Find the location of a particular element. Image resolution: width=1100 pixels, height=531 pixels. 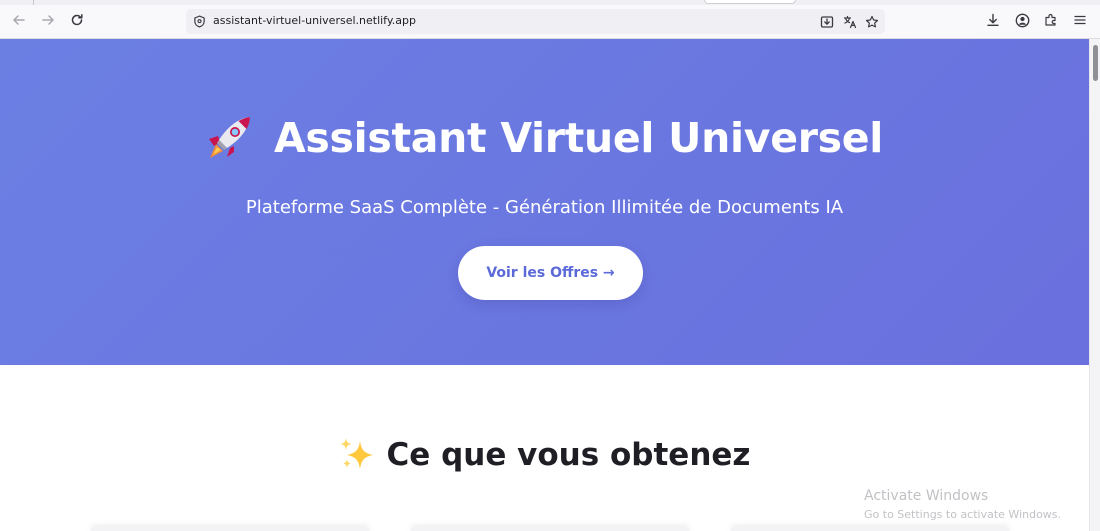

scrollbar-thumb is located at coordinates (1095, 63).